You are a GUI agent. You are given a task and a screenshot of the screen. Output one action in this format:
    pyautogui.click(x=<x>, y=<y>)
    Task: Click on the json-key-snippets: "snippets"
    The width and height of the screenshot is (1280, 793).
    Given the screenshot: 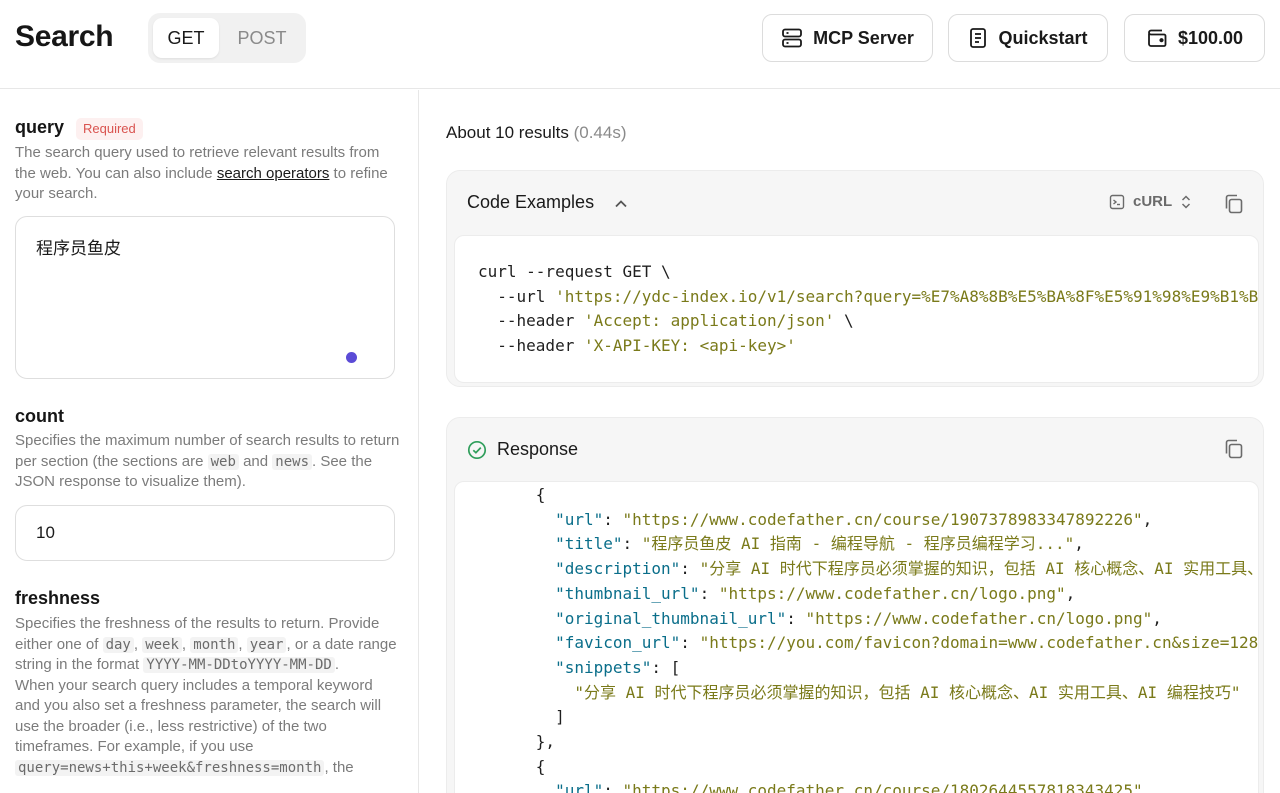 What is the action you would take?
    pyautogui.click(x=603, y=667)
    